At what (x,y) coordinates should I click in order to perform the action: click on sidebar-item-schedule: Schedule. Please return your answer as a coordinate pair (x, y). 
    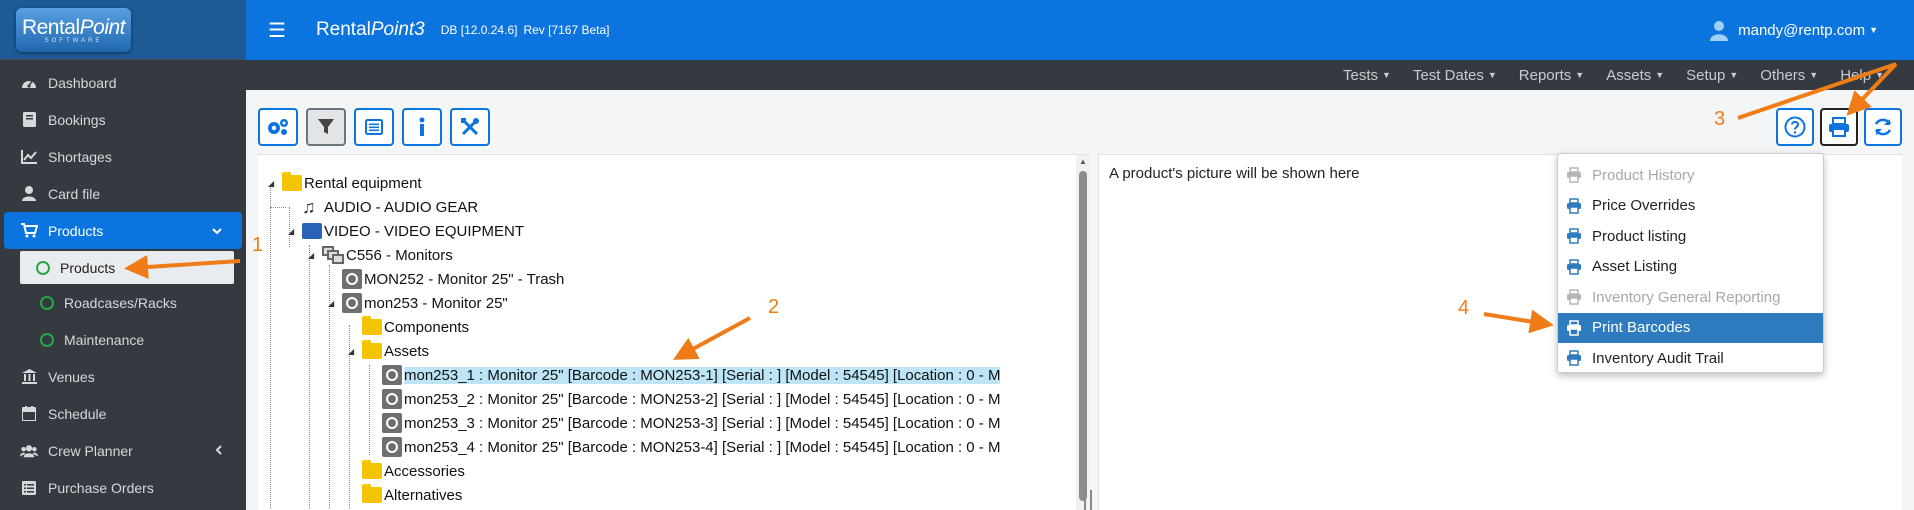
    Looking at the image, I should click on (123, 413).